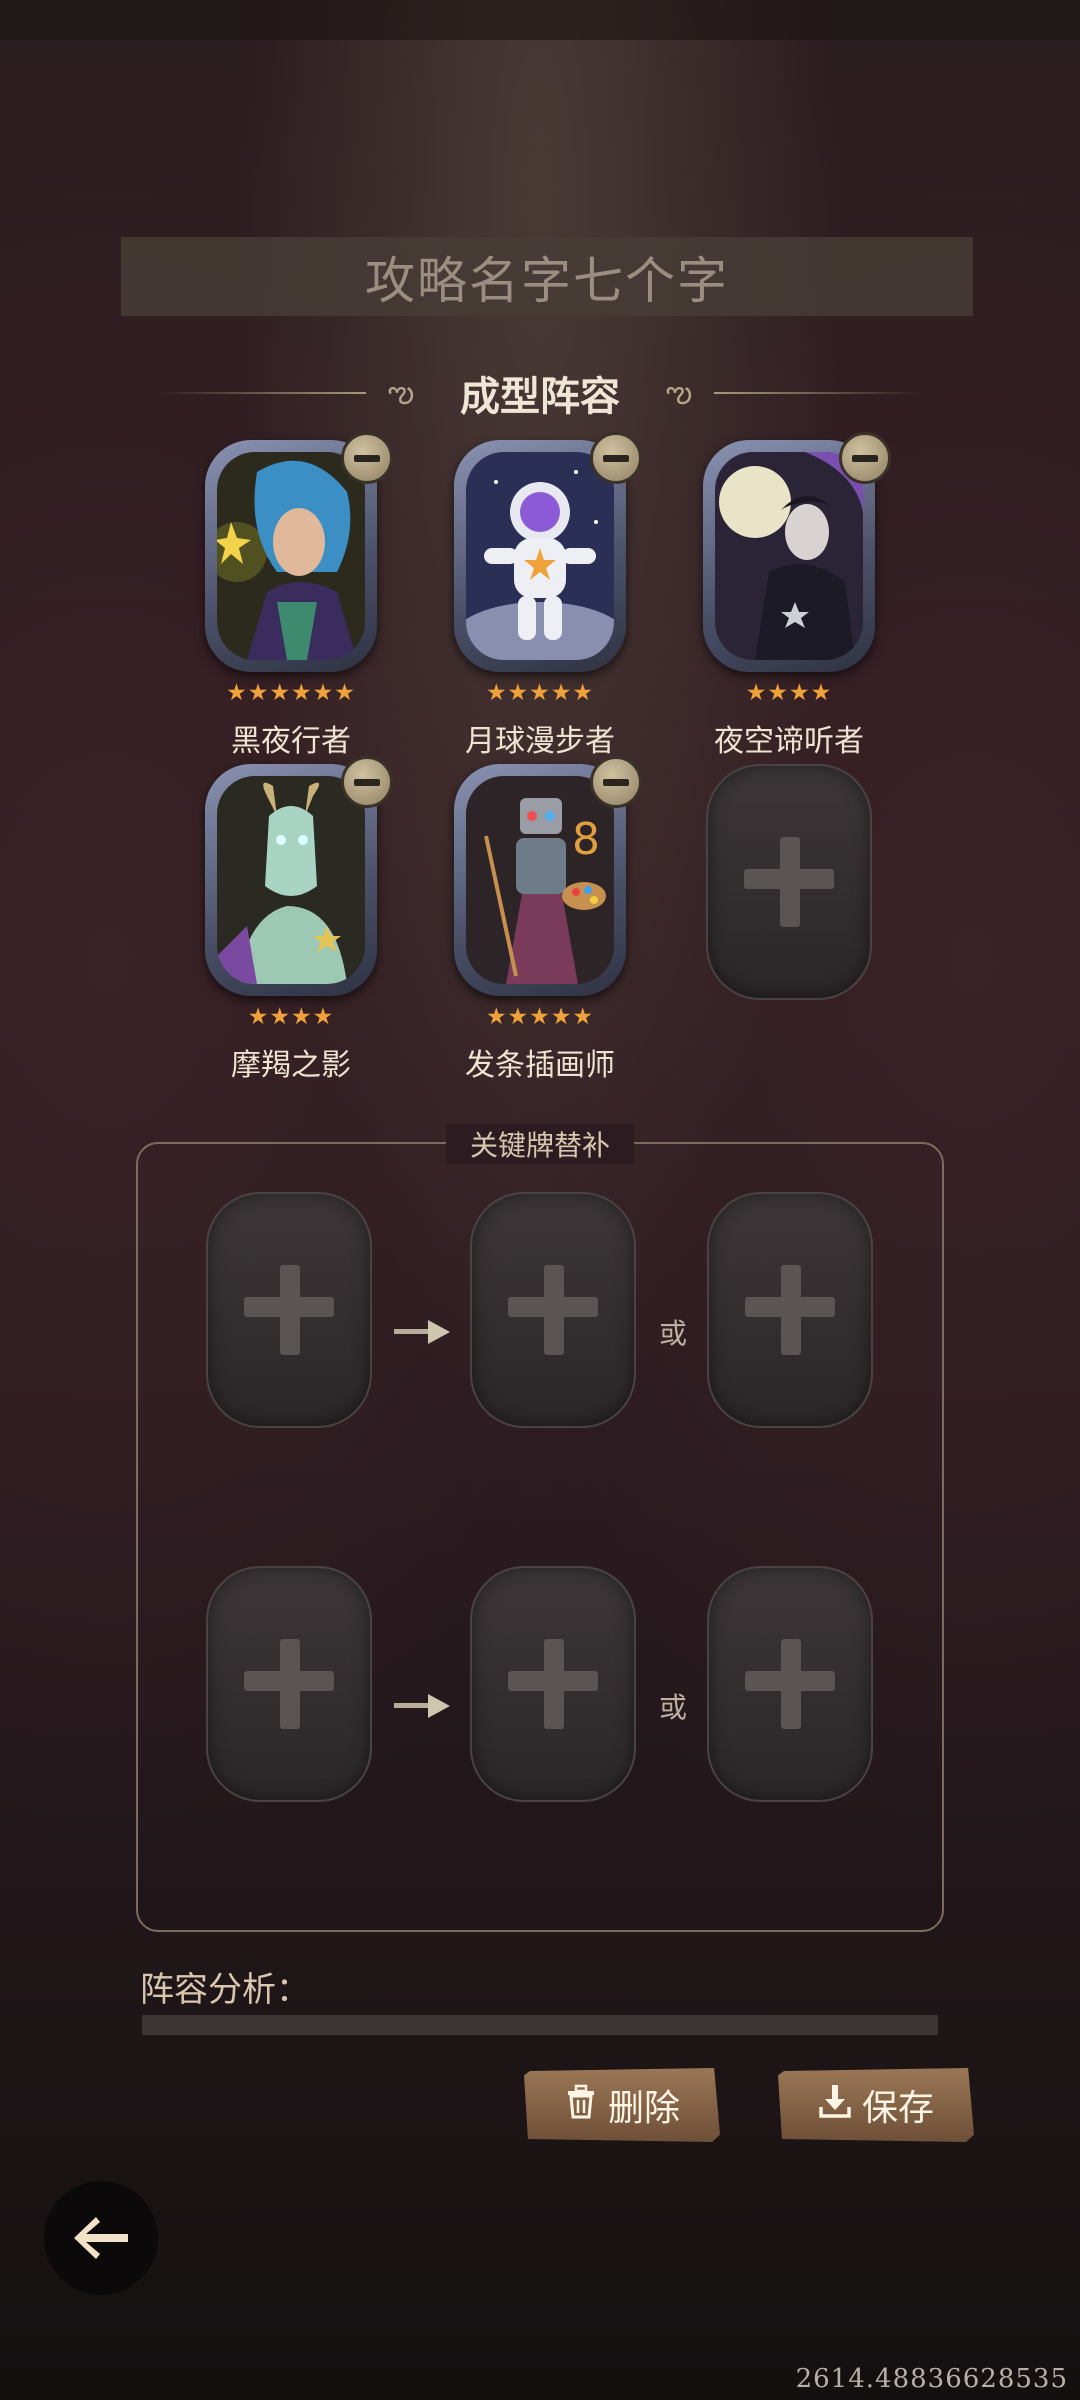 This screenshot has height=2400, width=1080. What do you see at coordinates (540, 1065) in the screenshot?
I see `hero-name-5: 发条插画师` at bounding box center [540, 1065].